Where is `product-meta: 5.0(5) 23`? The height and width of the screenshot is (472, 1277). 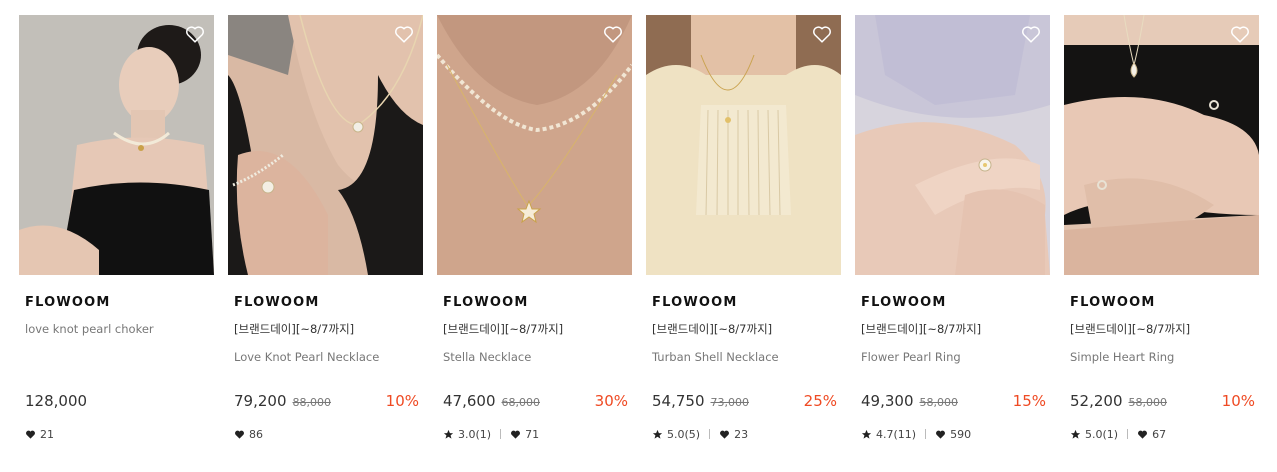
product-meta: 5.0(5) 23 is located at coordinates (700, 434).